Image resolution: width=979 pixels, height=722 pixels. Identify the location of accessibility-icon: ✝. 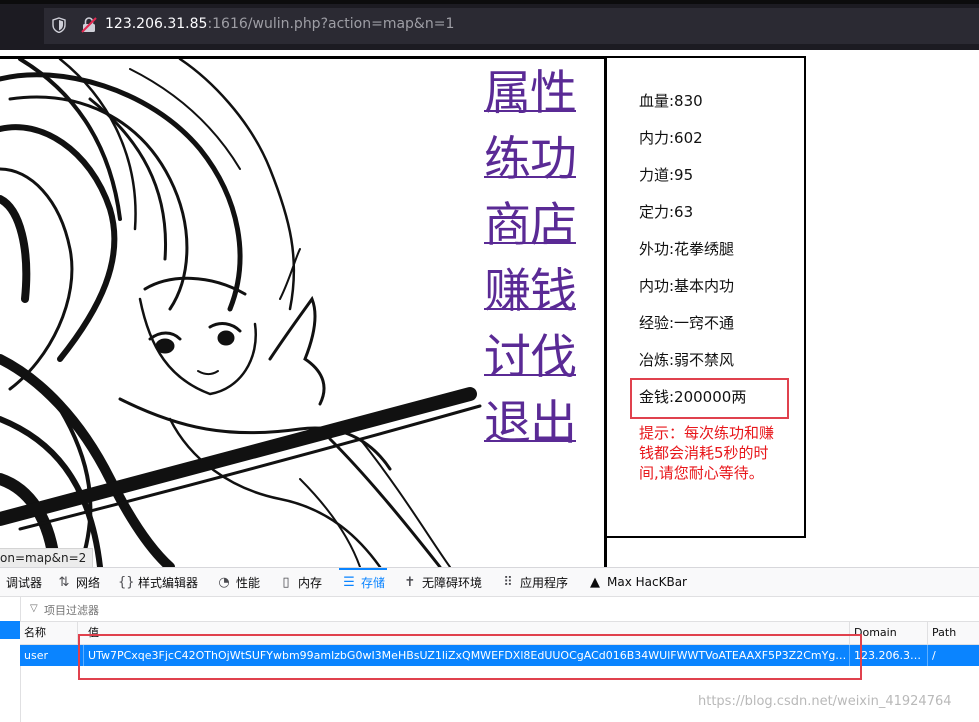
(410, 582).